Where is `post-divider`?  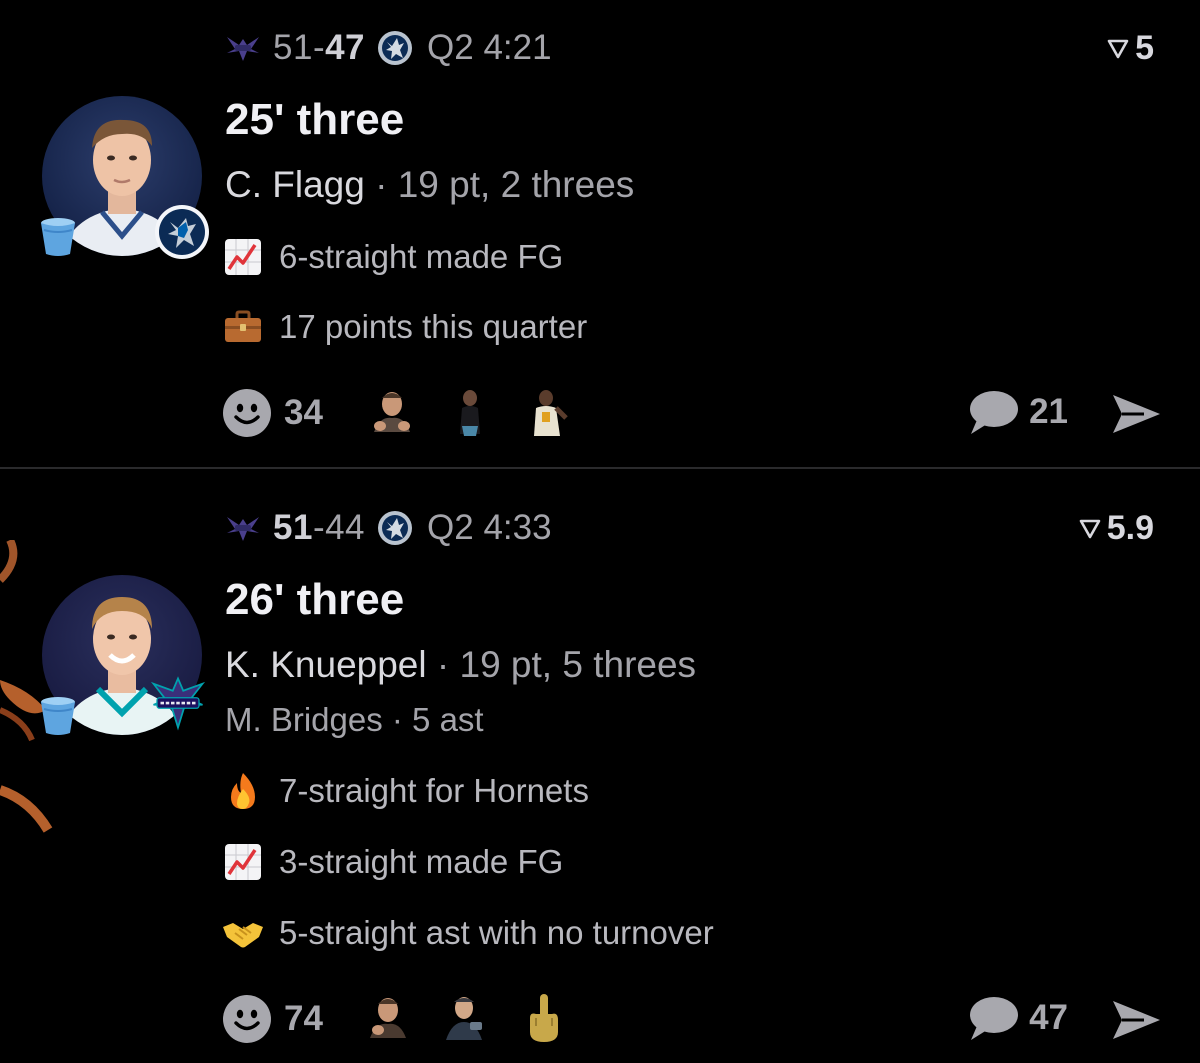 post-divider is located at coordinates (600, 468).